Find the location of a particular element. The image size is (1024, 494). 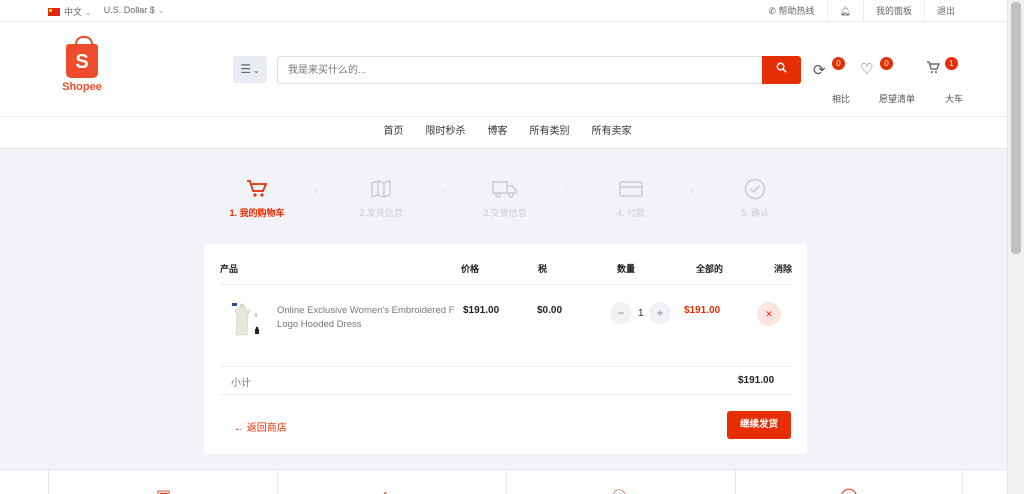

logo: S Shopee is located at coordinates (82, 64).